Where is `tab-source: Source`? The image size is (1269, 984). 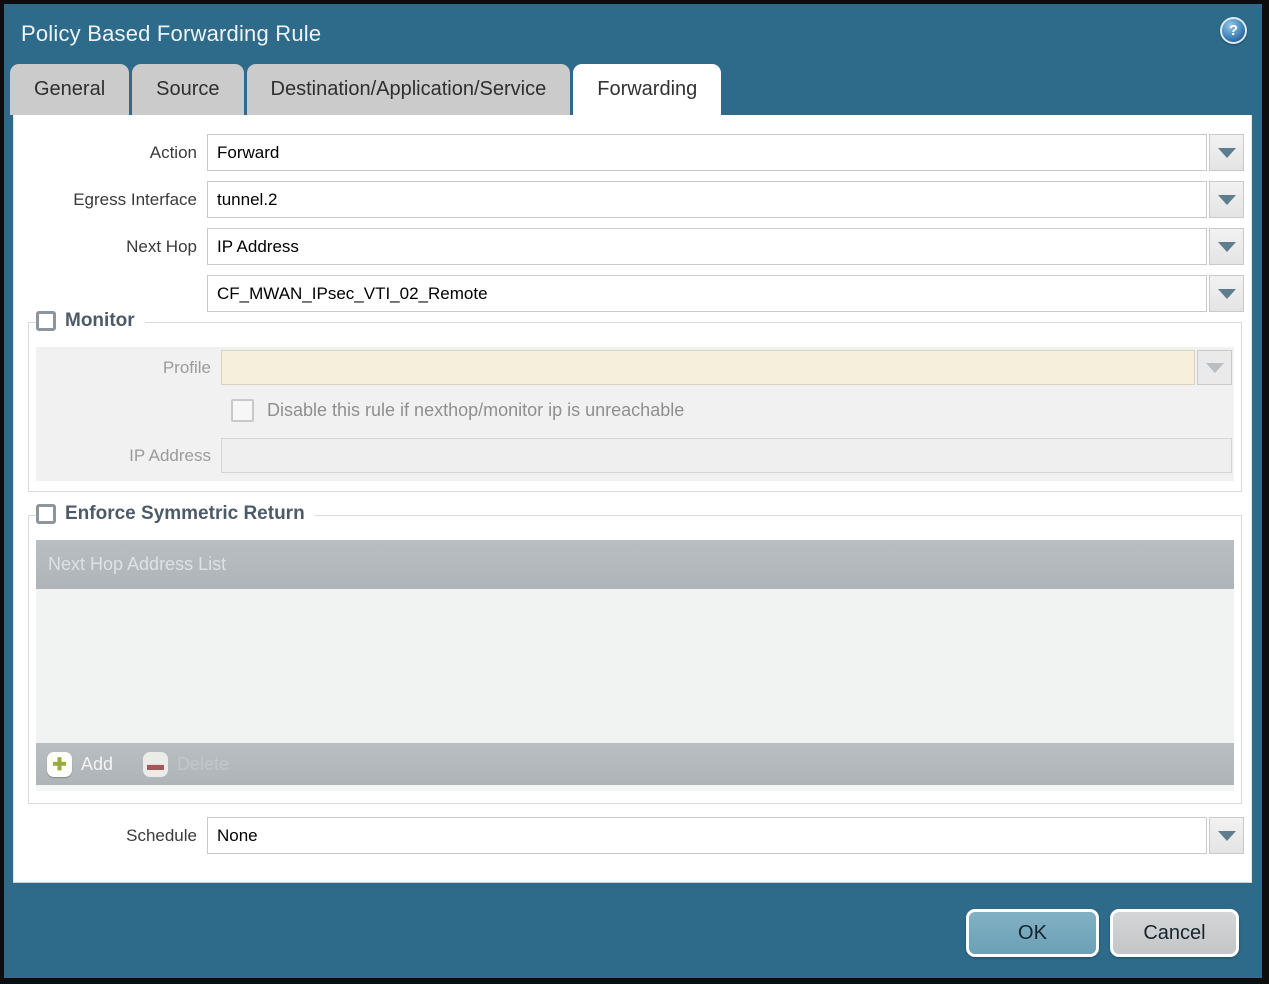
tab-source: Source is located at coordinates (188, 89).